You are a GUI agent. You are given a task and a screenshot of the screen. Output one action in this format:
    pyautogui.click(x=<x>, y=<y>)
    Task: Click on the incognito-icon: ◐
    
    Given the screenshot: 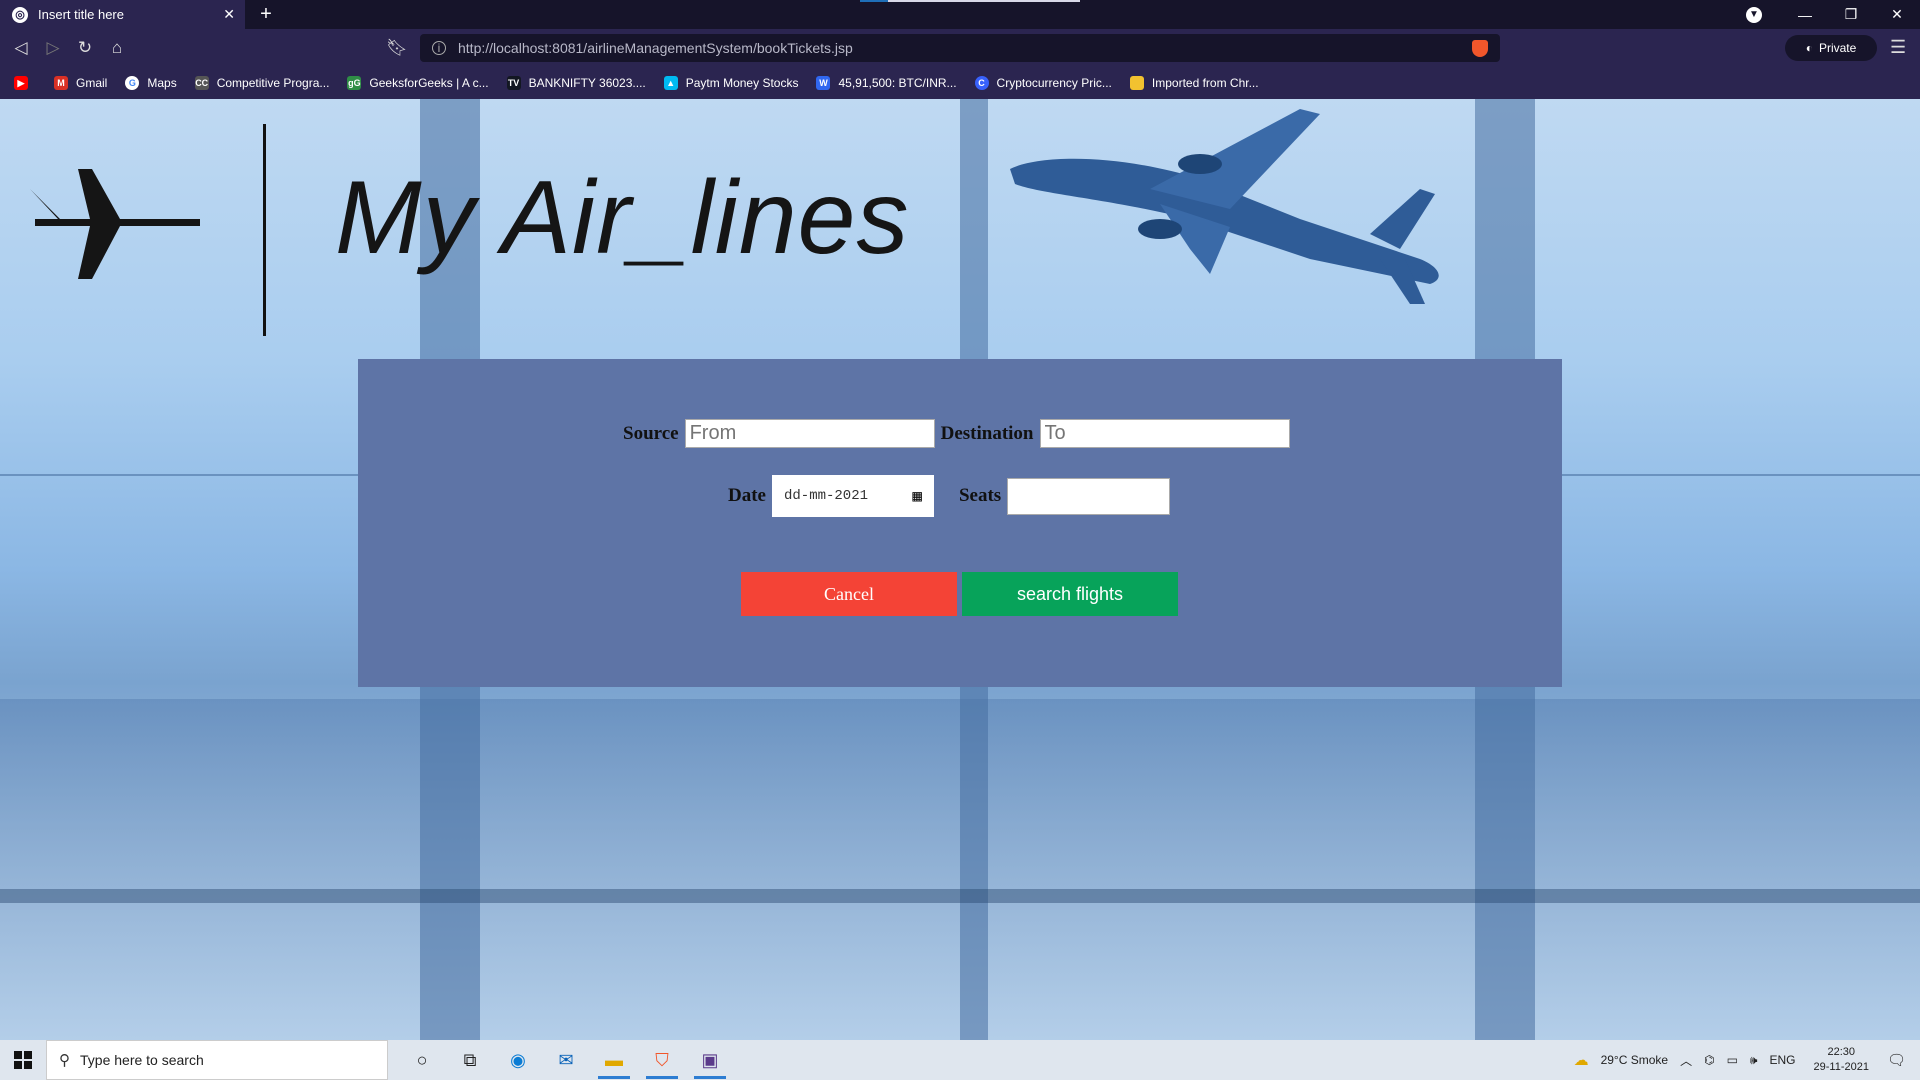 What is the action you would take?
    pyautogui.click(x=1809, y=48)
    